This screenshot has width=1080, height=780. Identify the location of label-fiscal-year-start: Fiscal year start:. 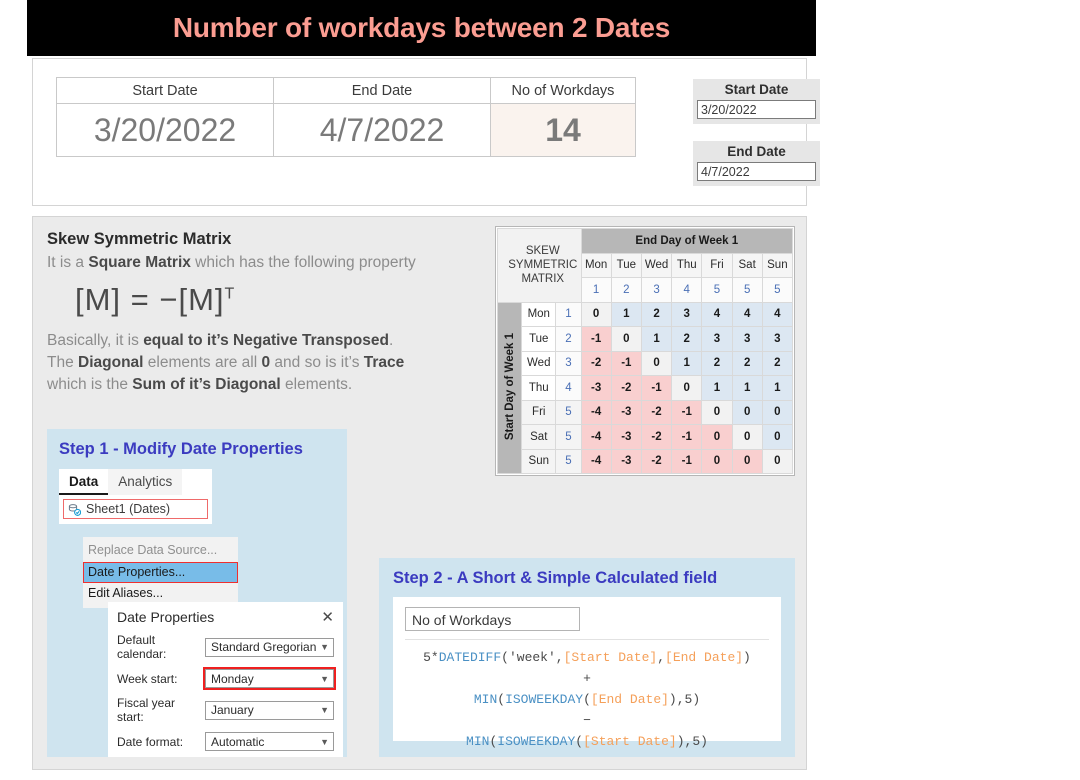
(146, 710).